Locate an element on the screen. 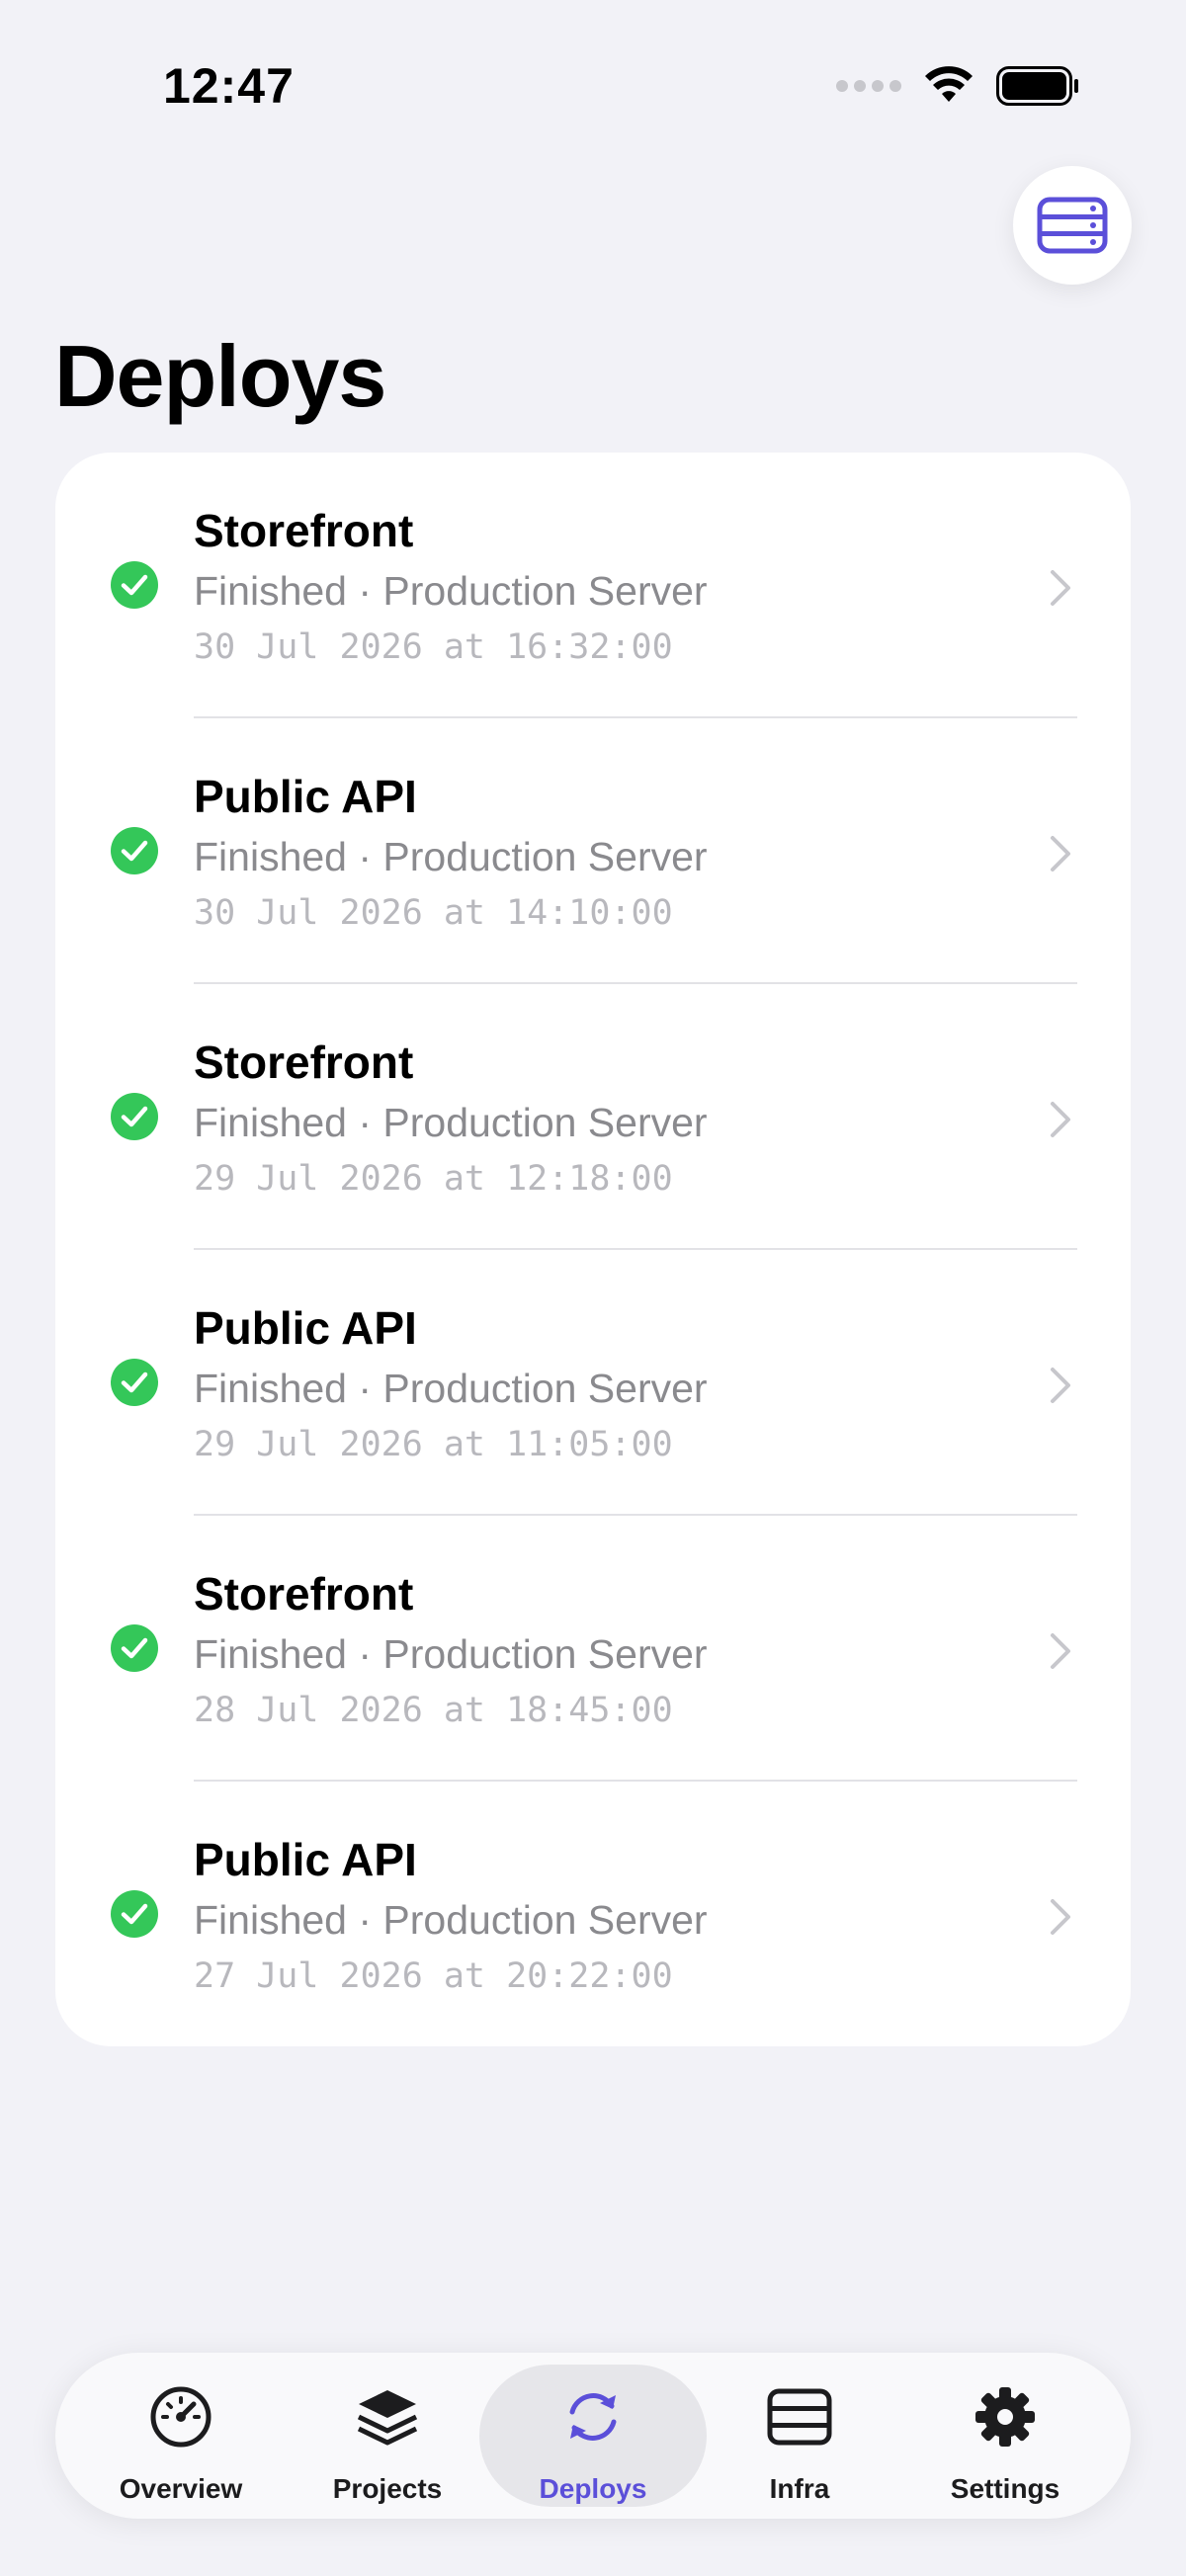  tab-label: Settings is located at coordinates (1005, 2488).